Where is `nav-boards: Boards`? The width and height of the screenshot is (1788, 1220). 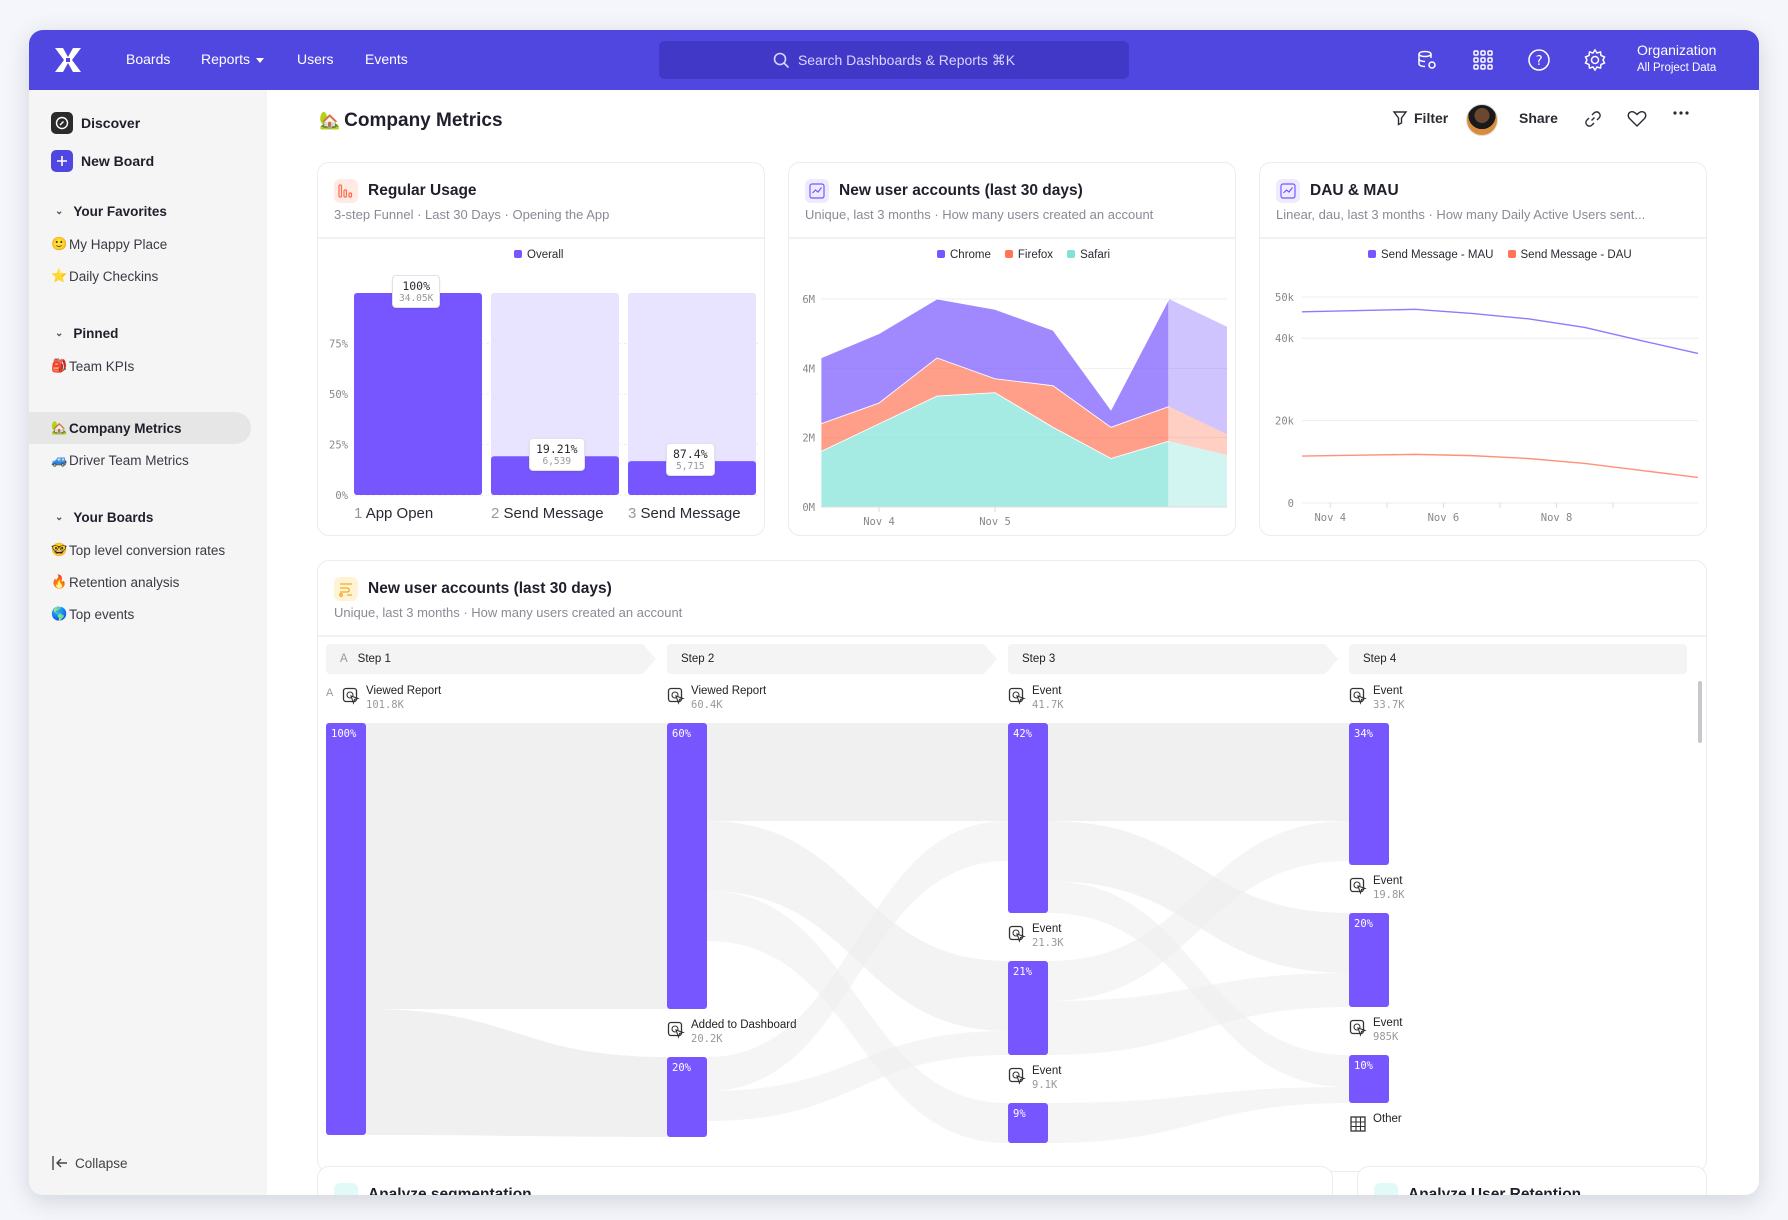 nav-boards: Boards is located at coordinates (148, 59).